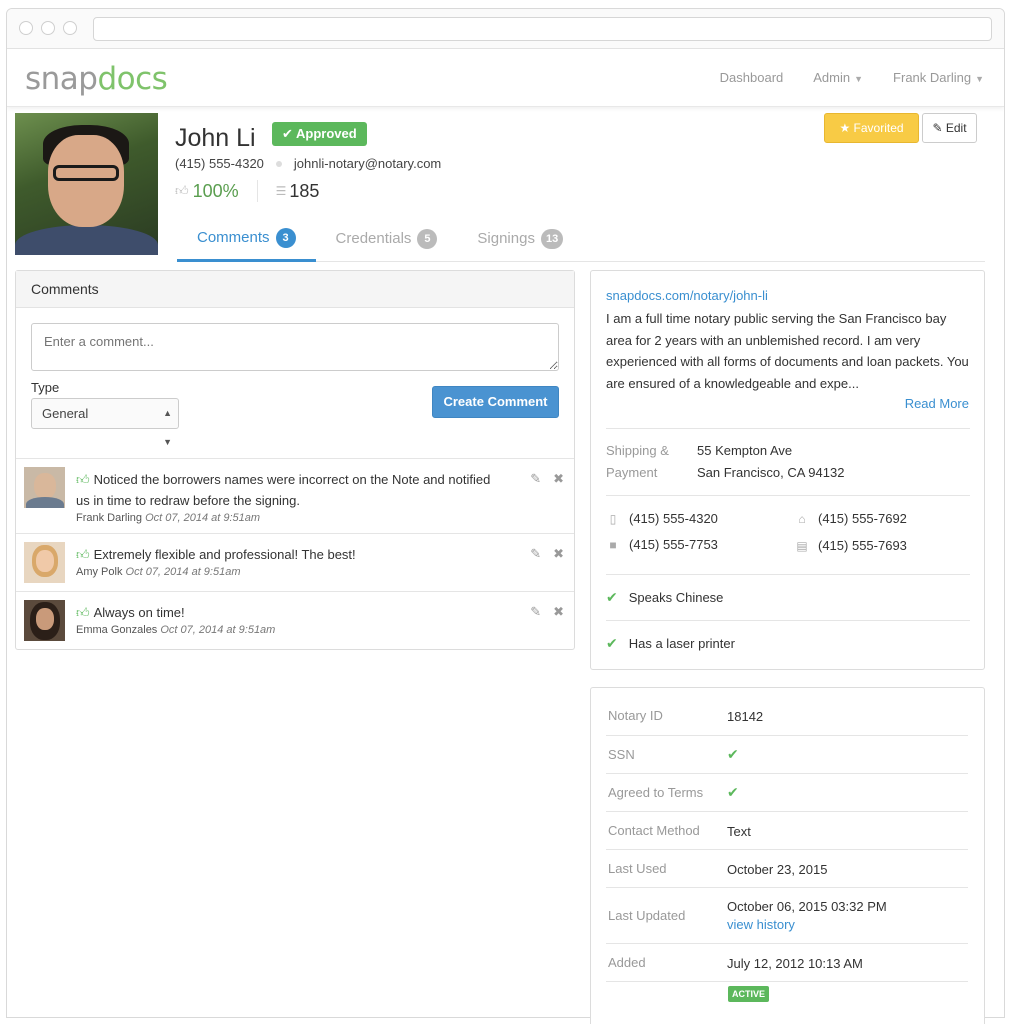 This screenshot has width=1011, height=1024. Describe the element at coordinates (495, 402) in the screenshot. I see `create-comment-button: Create Comment` at that location.